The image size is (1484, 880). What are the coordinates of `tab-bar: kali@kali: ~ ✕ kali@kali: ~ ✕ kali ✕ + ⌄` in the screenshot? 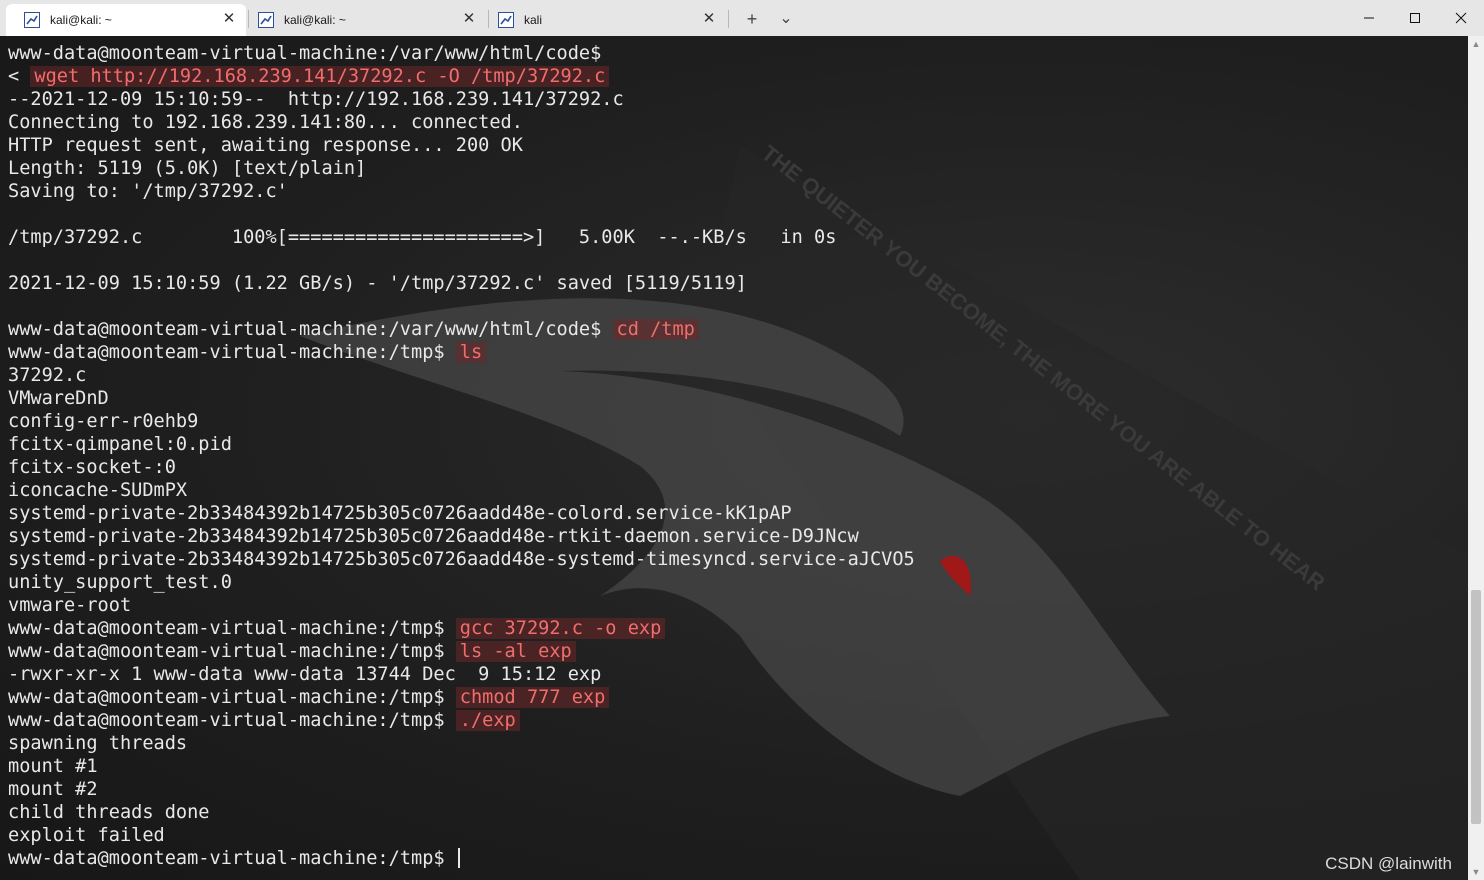 It's located at (742, 18).